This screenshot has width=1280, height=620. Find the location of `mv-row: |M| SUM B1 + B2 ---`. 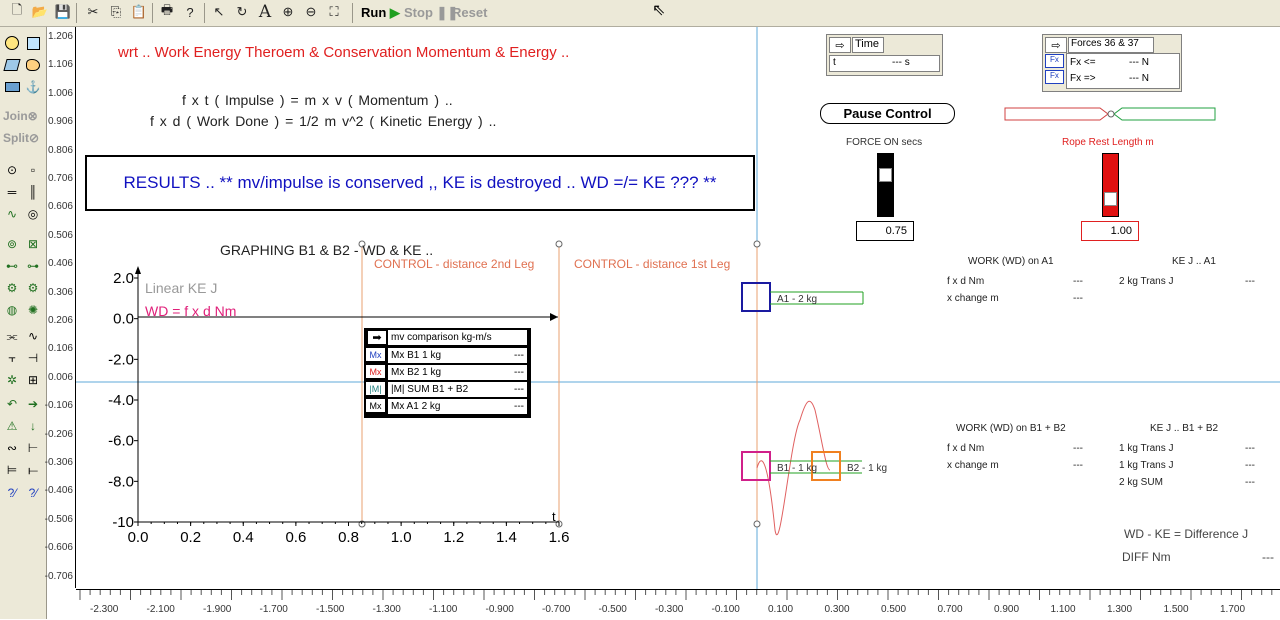

mv-row: |M| SUM B1 + B2 --- is located at coordinates (457, 389).